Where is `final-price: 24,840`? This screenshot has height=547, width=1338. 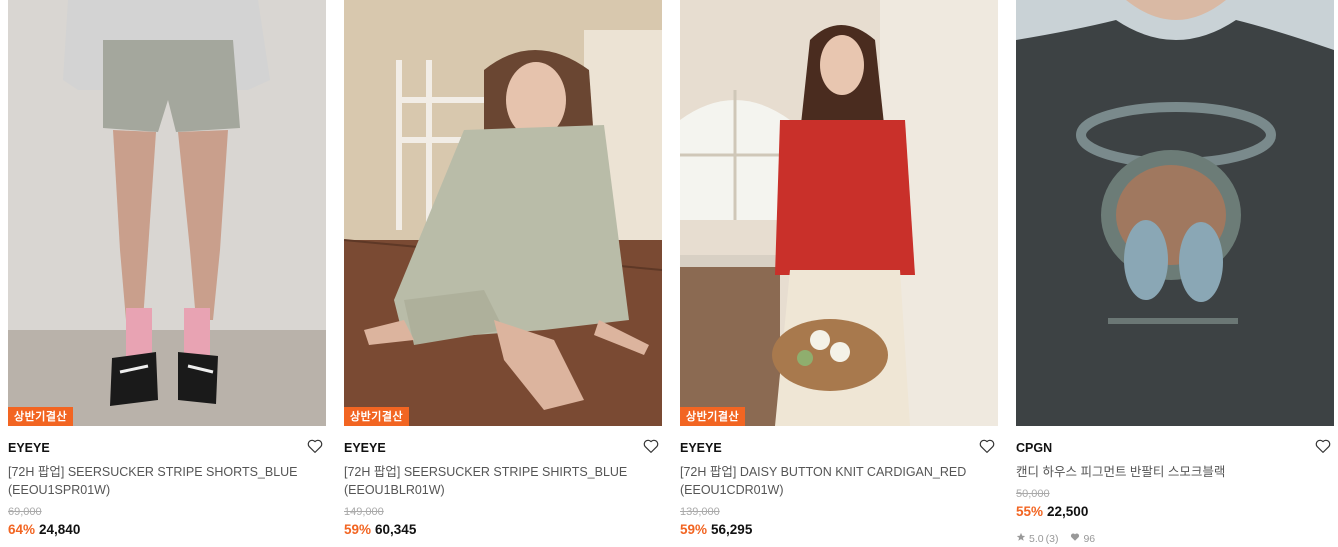
final-price: 24,840 is located at coordinates (60, 529).